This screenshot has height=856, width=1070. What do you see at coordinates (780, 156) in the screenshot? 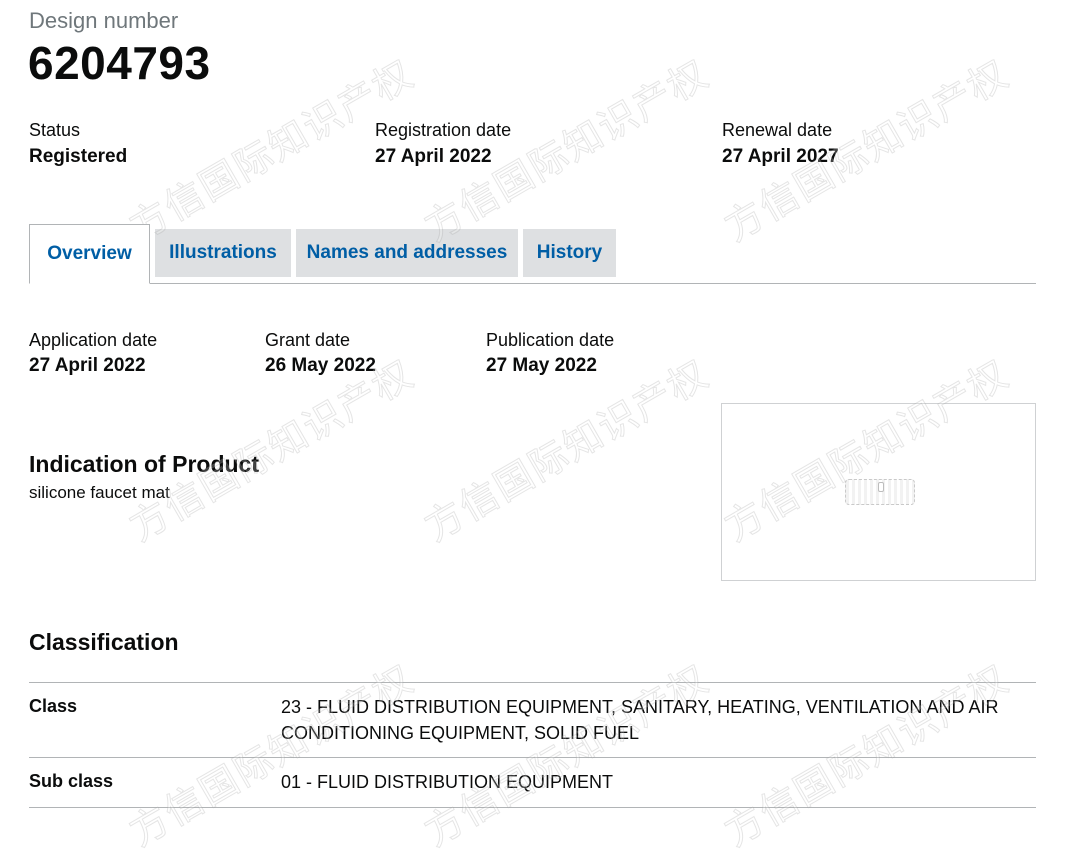
I see `renewal-date-value: 27 April 2027` at bounding box center [780, 156].